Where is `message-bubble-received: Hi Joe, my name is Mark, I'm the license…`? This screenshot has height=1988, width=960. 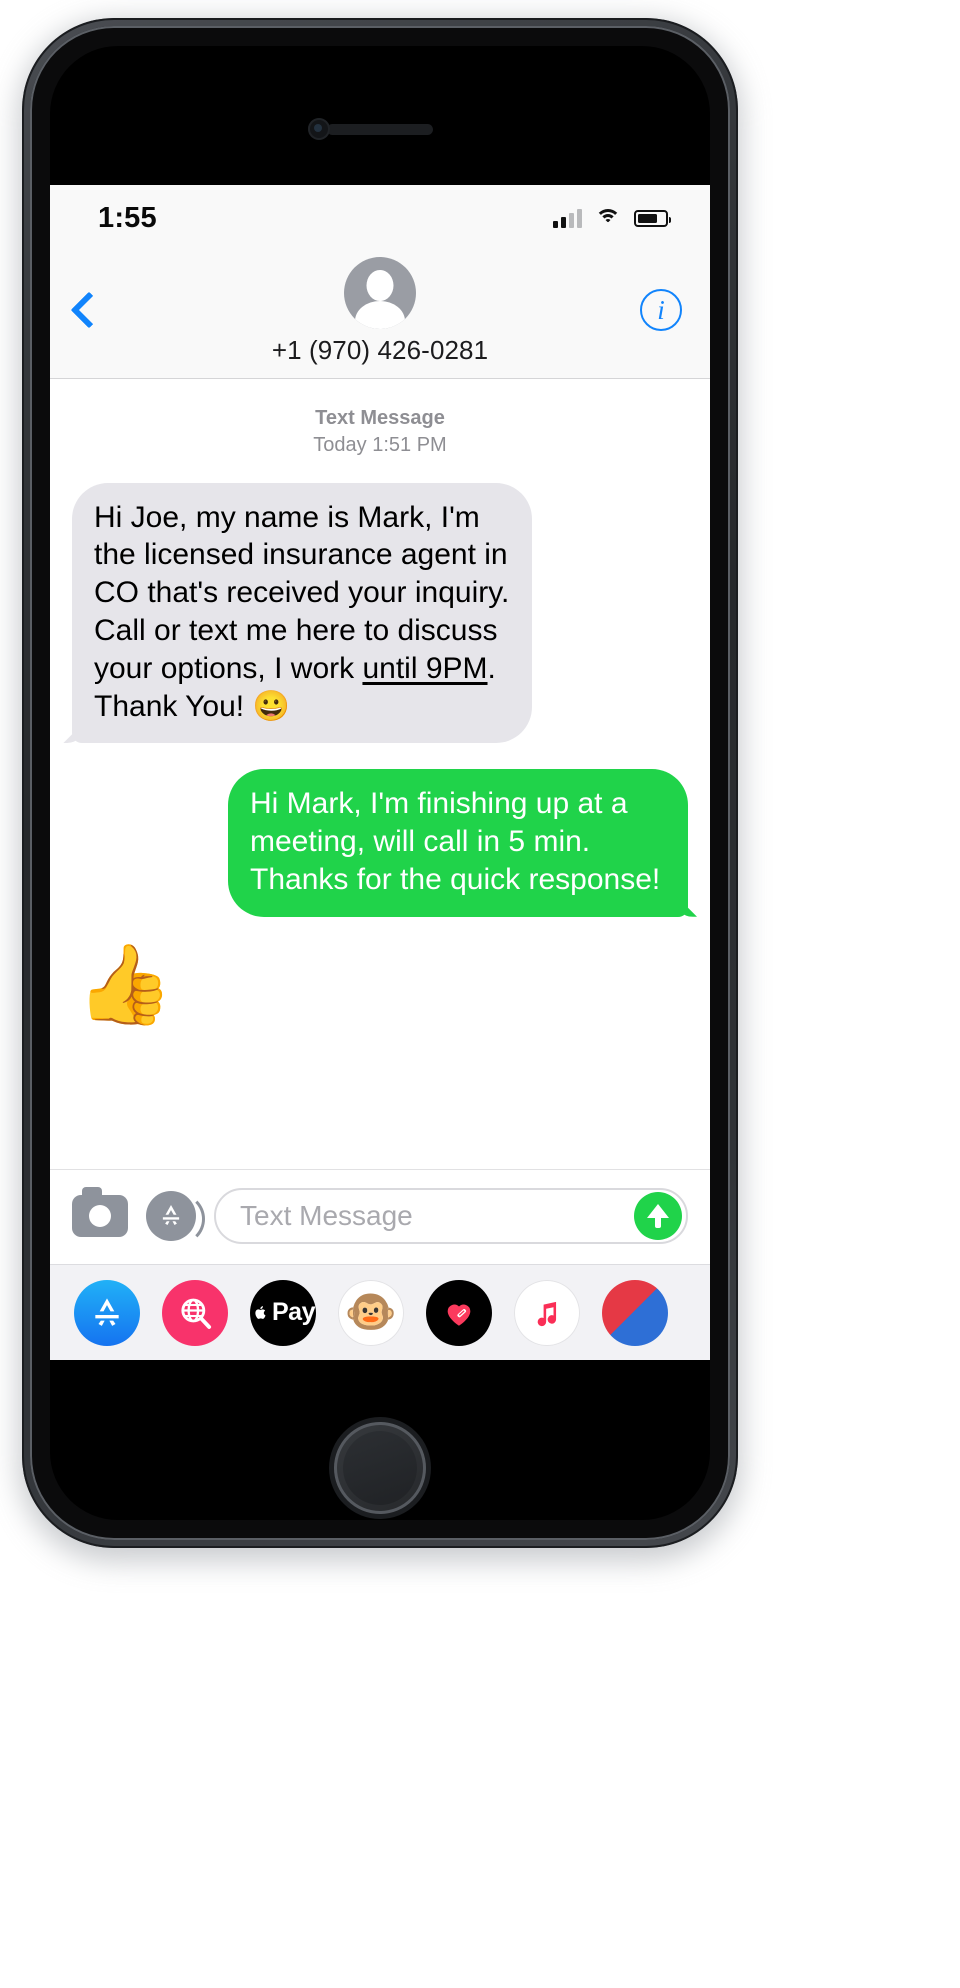
message-bubble-received: Hi Joe, my name is Mark, I'm the license… is located at coordinates (302, 613).